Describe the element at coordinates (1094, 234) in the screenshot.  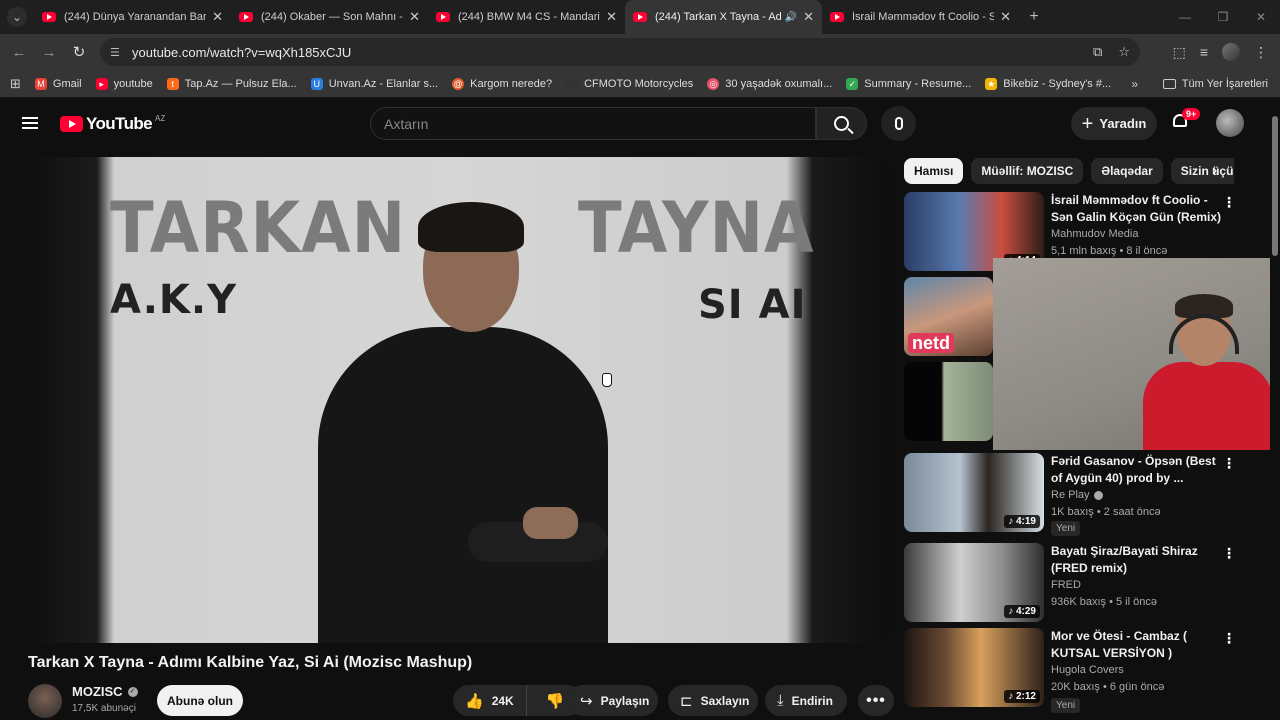
I see `channel-name: Mahmudov Media` at that location.